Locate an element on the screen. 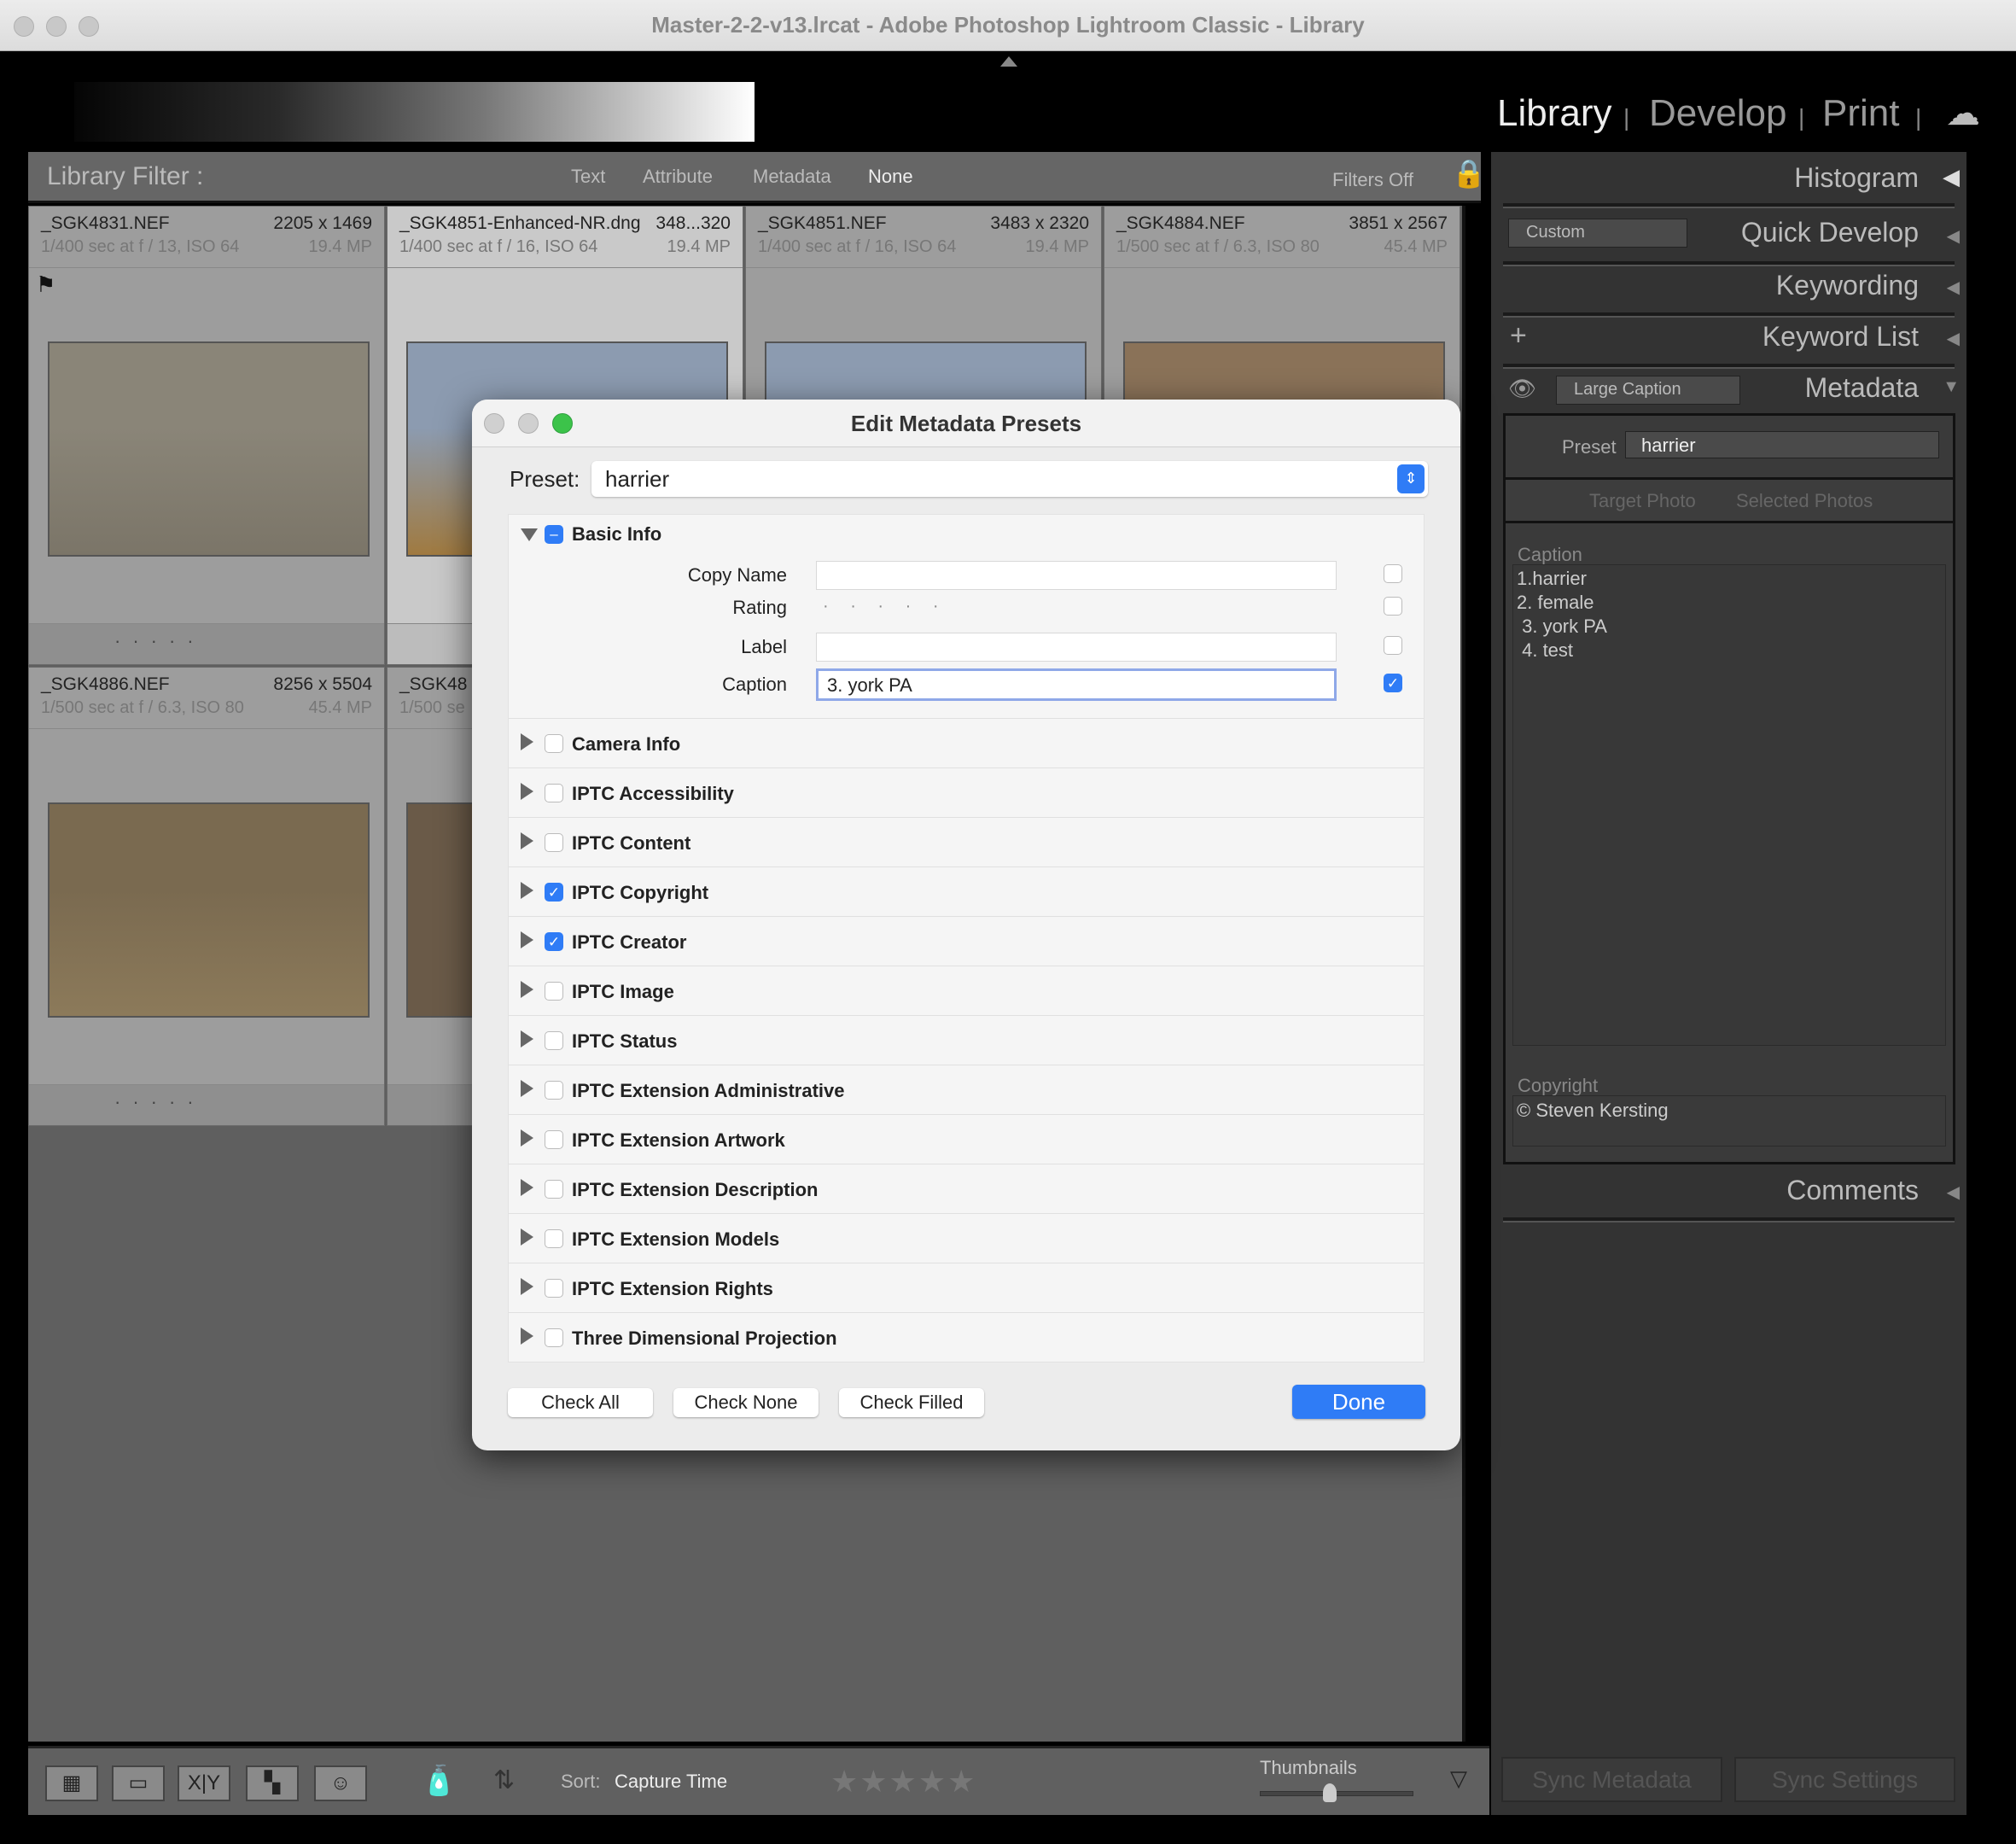  survey-view-icon: ▚ is located at coordinates (272, 1783).